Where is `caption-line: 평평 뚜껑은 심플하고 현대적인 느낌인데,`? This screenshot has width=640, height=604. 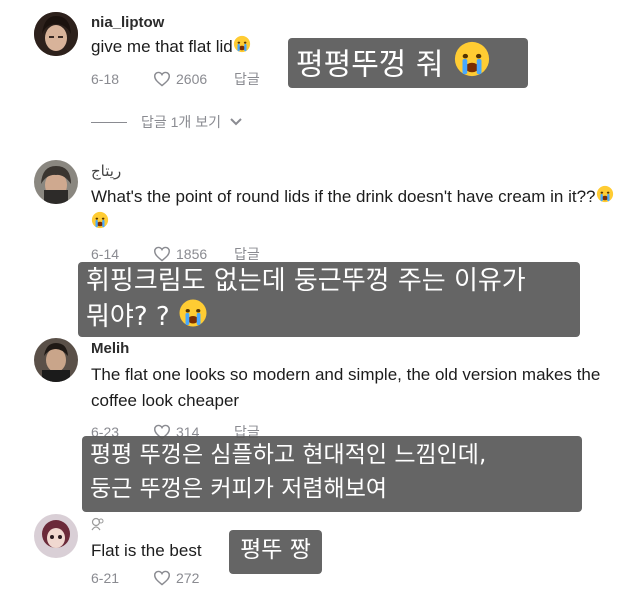 caption-line: 평평 뚜껑은 심플하고 현대적인 느낌인데, is located at coordinates (288, 455).